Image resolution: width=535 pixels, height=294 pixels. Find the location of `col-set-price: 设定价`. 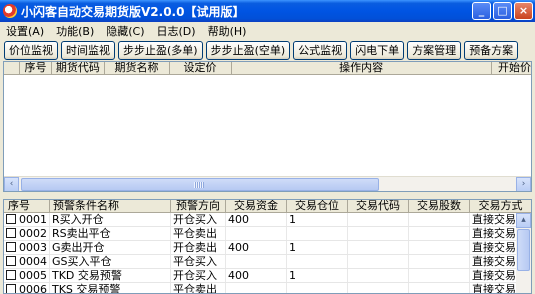

col-set-price: 设定价 is located at coordinates (201, 68).